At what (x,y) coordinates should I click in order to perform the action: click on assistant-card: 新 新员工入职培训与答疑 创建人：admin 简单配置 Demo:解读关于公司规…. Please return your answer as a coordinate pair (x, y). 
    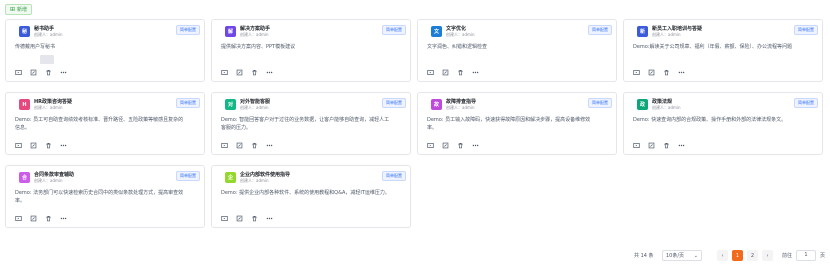
    Looking at the image, I should click on (723, 50).